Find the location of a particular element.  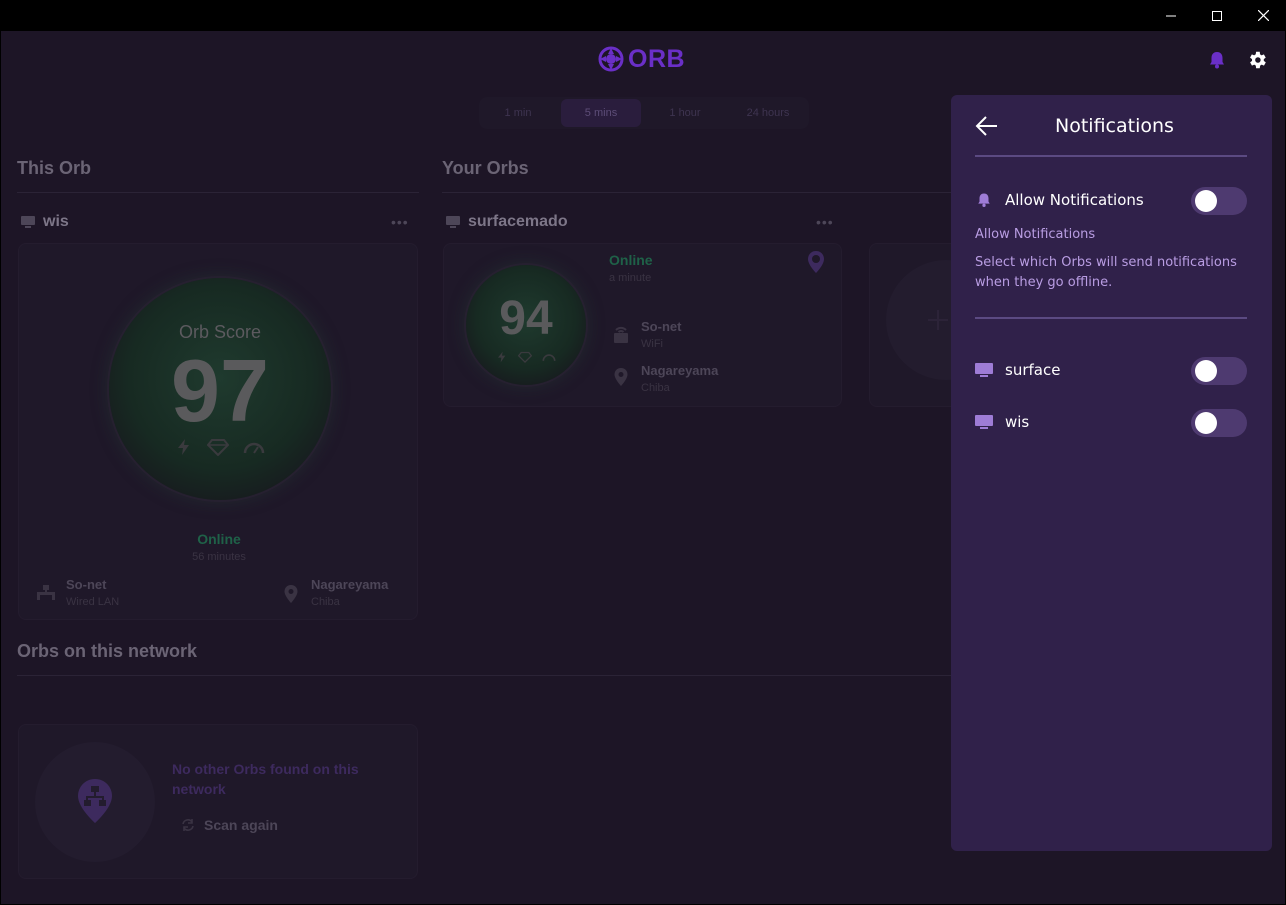

allow-notifications-label: Allow Notifications is located at coordinates (1074, 200).